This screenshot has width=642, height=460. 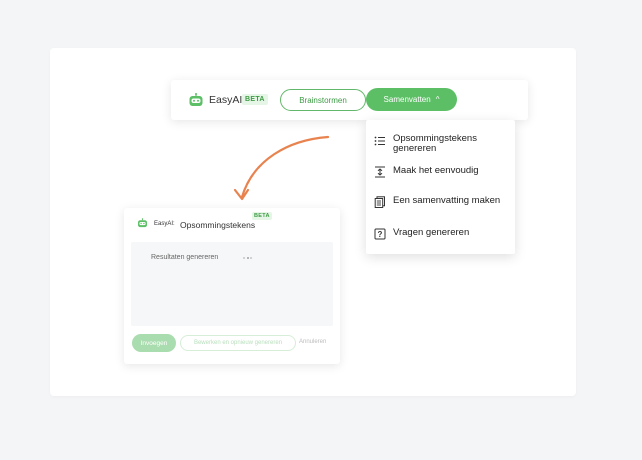 What do you see at coordinates (447, 200) in the screenshot?
I see `menu-item-label: Een samenvatting maken` at bounding box center [447, 200].